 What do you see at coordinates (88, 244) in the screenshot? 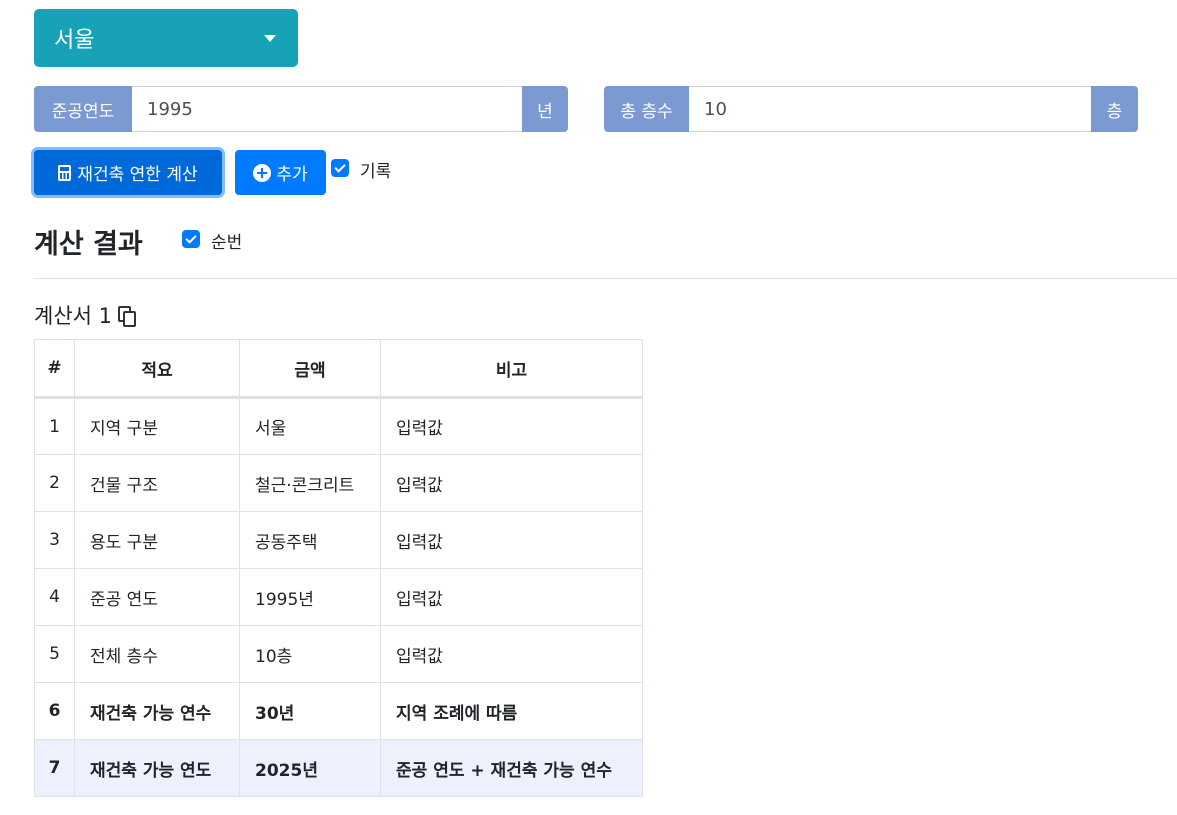
I see `results-title: 계산 결과` at bounding box center [88, 244].